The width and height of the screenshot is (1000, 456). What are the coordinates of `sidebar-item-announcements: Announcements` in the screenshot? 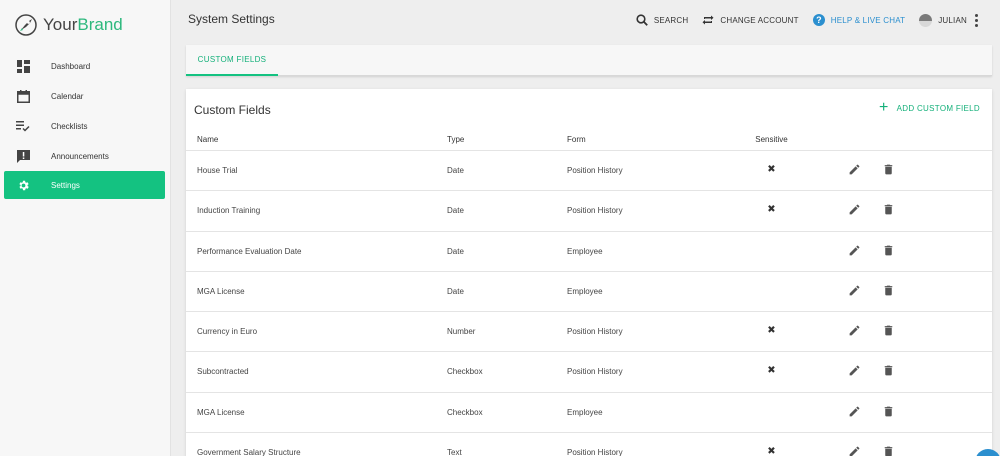 It's located at (85, 156).